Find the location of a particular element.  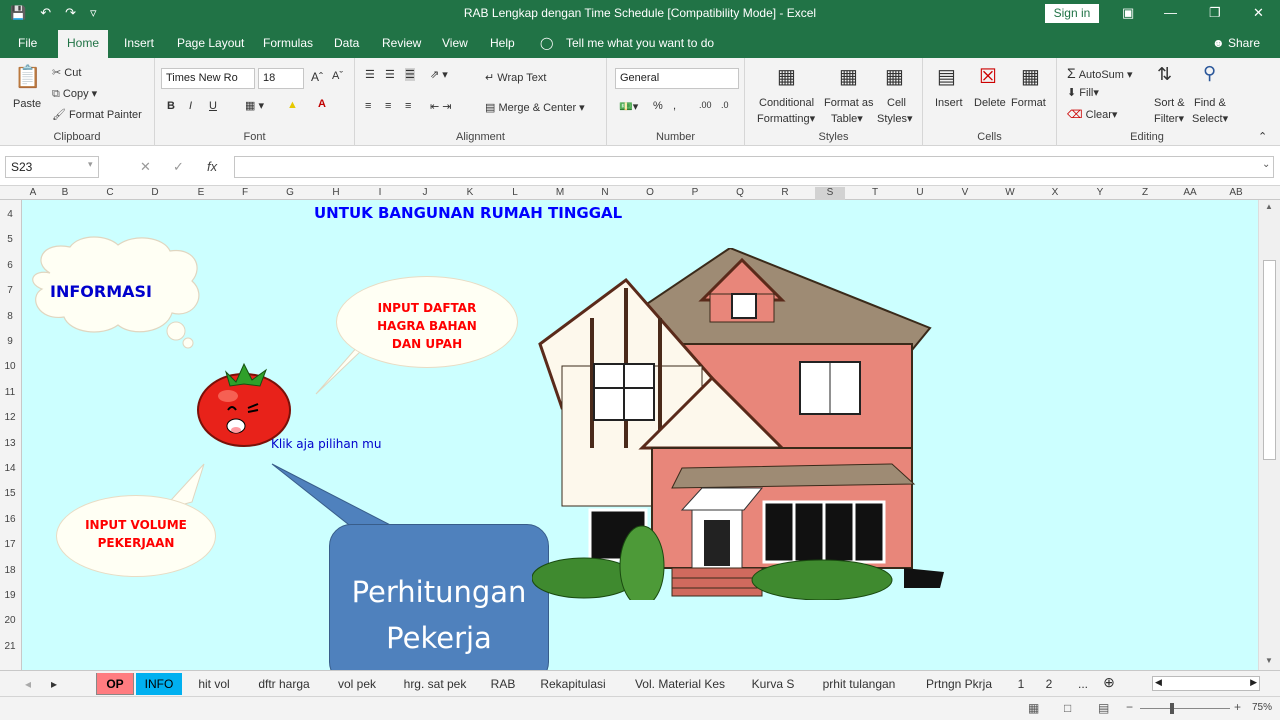

sort-filter-label: Sort & is located at coordinates (1169, 103).